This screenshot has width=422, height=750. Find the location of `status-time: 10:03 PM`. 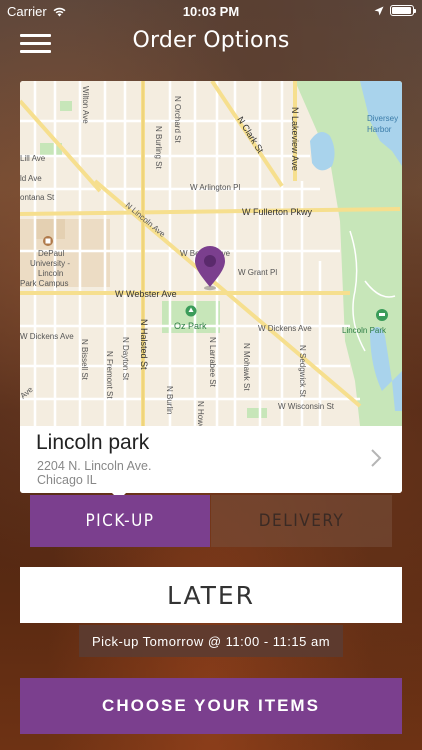

status-time: 10:03 PM is located at coordinates (211, 11).